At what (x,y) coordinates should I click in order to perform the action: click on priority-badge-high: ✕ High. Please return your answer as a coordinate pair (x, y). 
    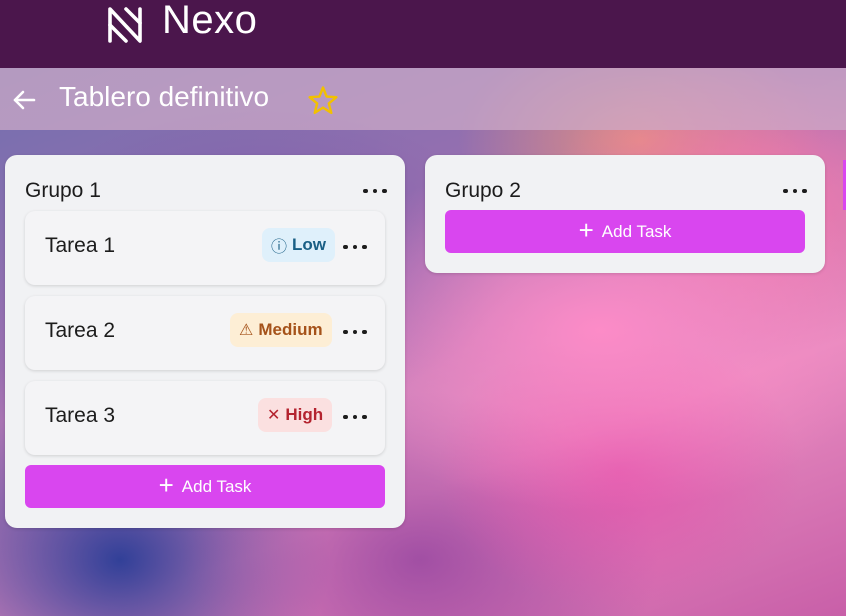
    Looking at the image, I should click on (295, 415).